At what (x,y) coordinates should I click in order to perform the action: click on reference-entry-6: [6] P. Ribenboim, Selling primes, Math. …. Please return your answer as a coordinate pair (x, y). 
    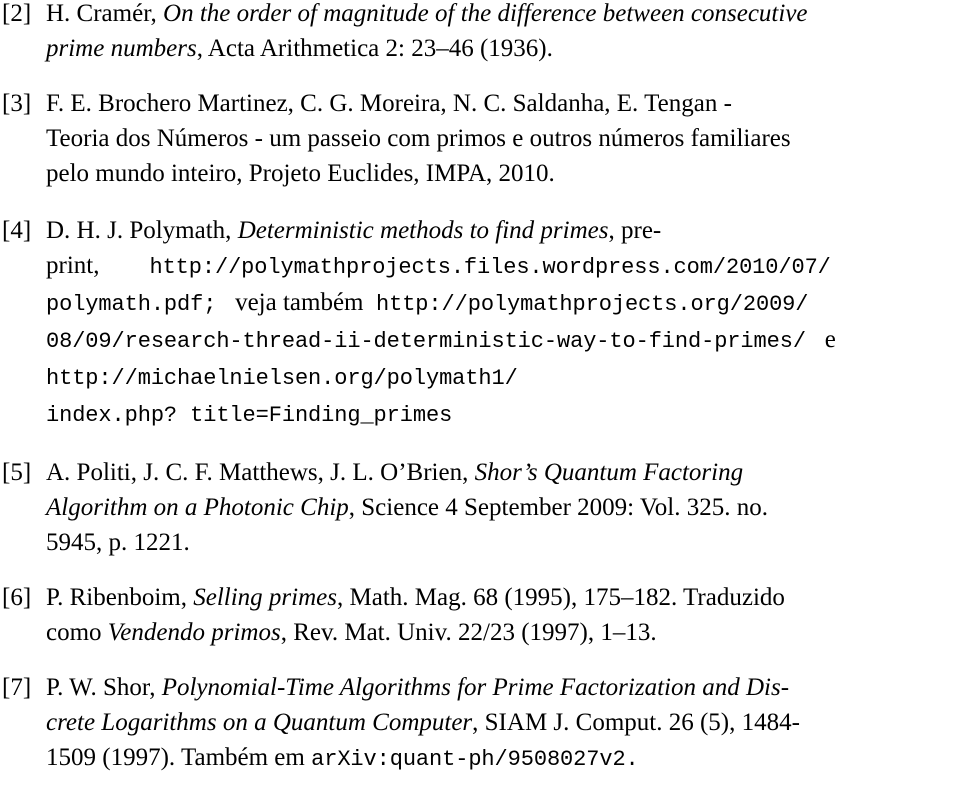
    Looking at the image, I should click on (480, 615).